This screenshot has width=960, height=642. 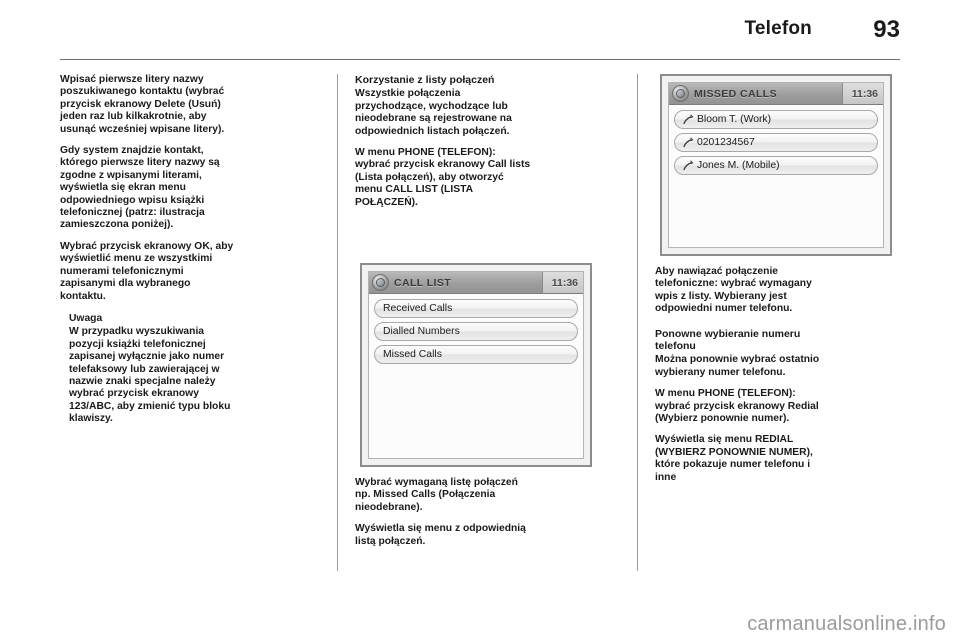 What do you see at coordinates (86, 318) in the screenshot?
I see `note-title: Uwaga` at bounding box center [86, 318].